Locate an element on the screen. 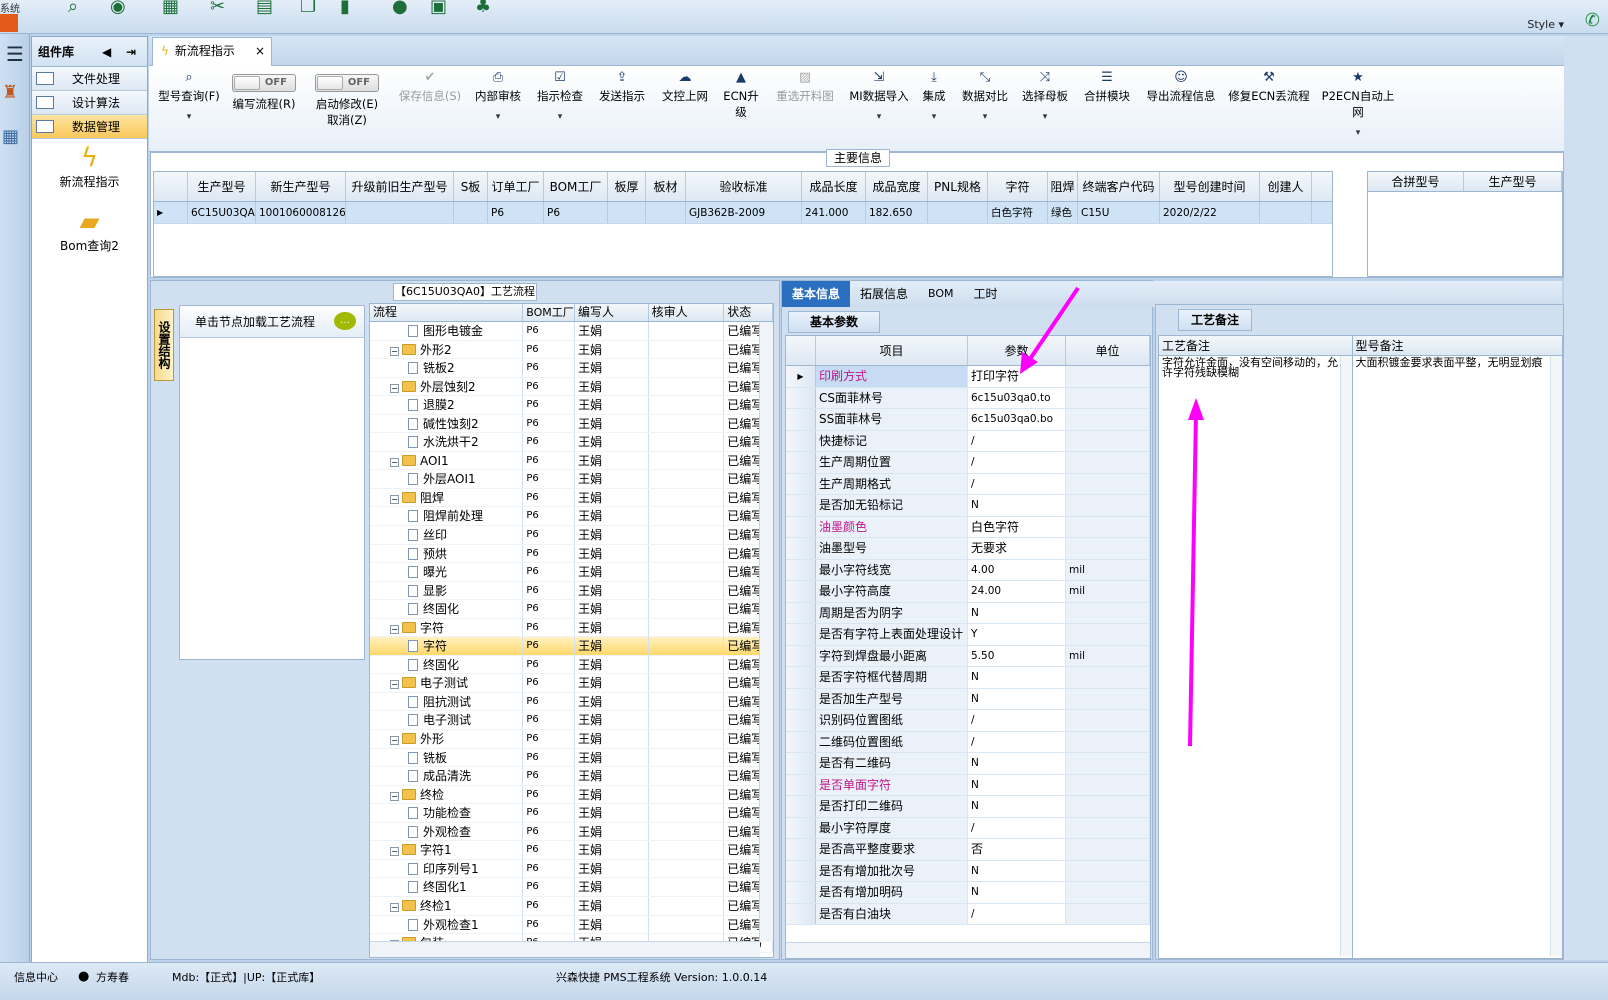  column-header: 成品宽度 is located at coordinates (897, 186).